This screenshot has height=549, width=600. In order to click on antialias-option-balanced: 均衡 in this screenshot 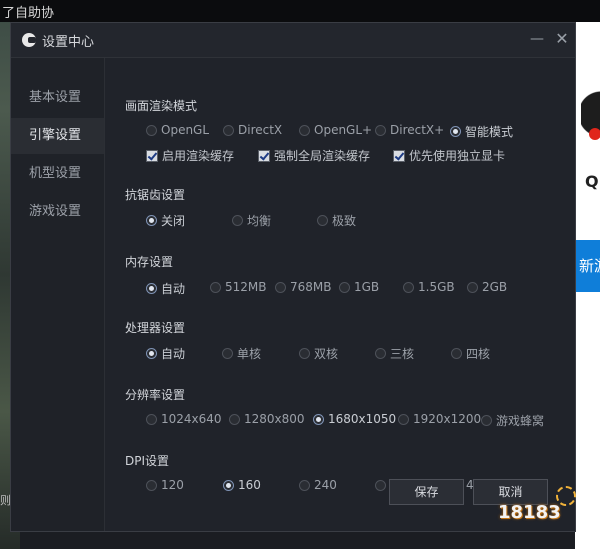, I will do `click(251, 220)`.